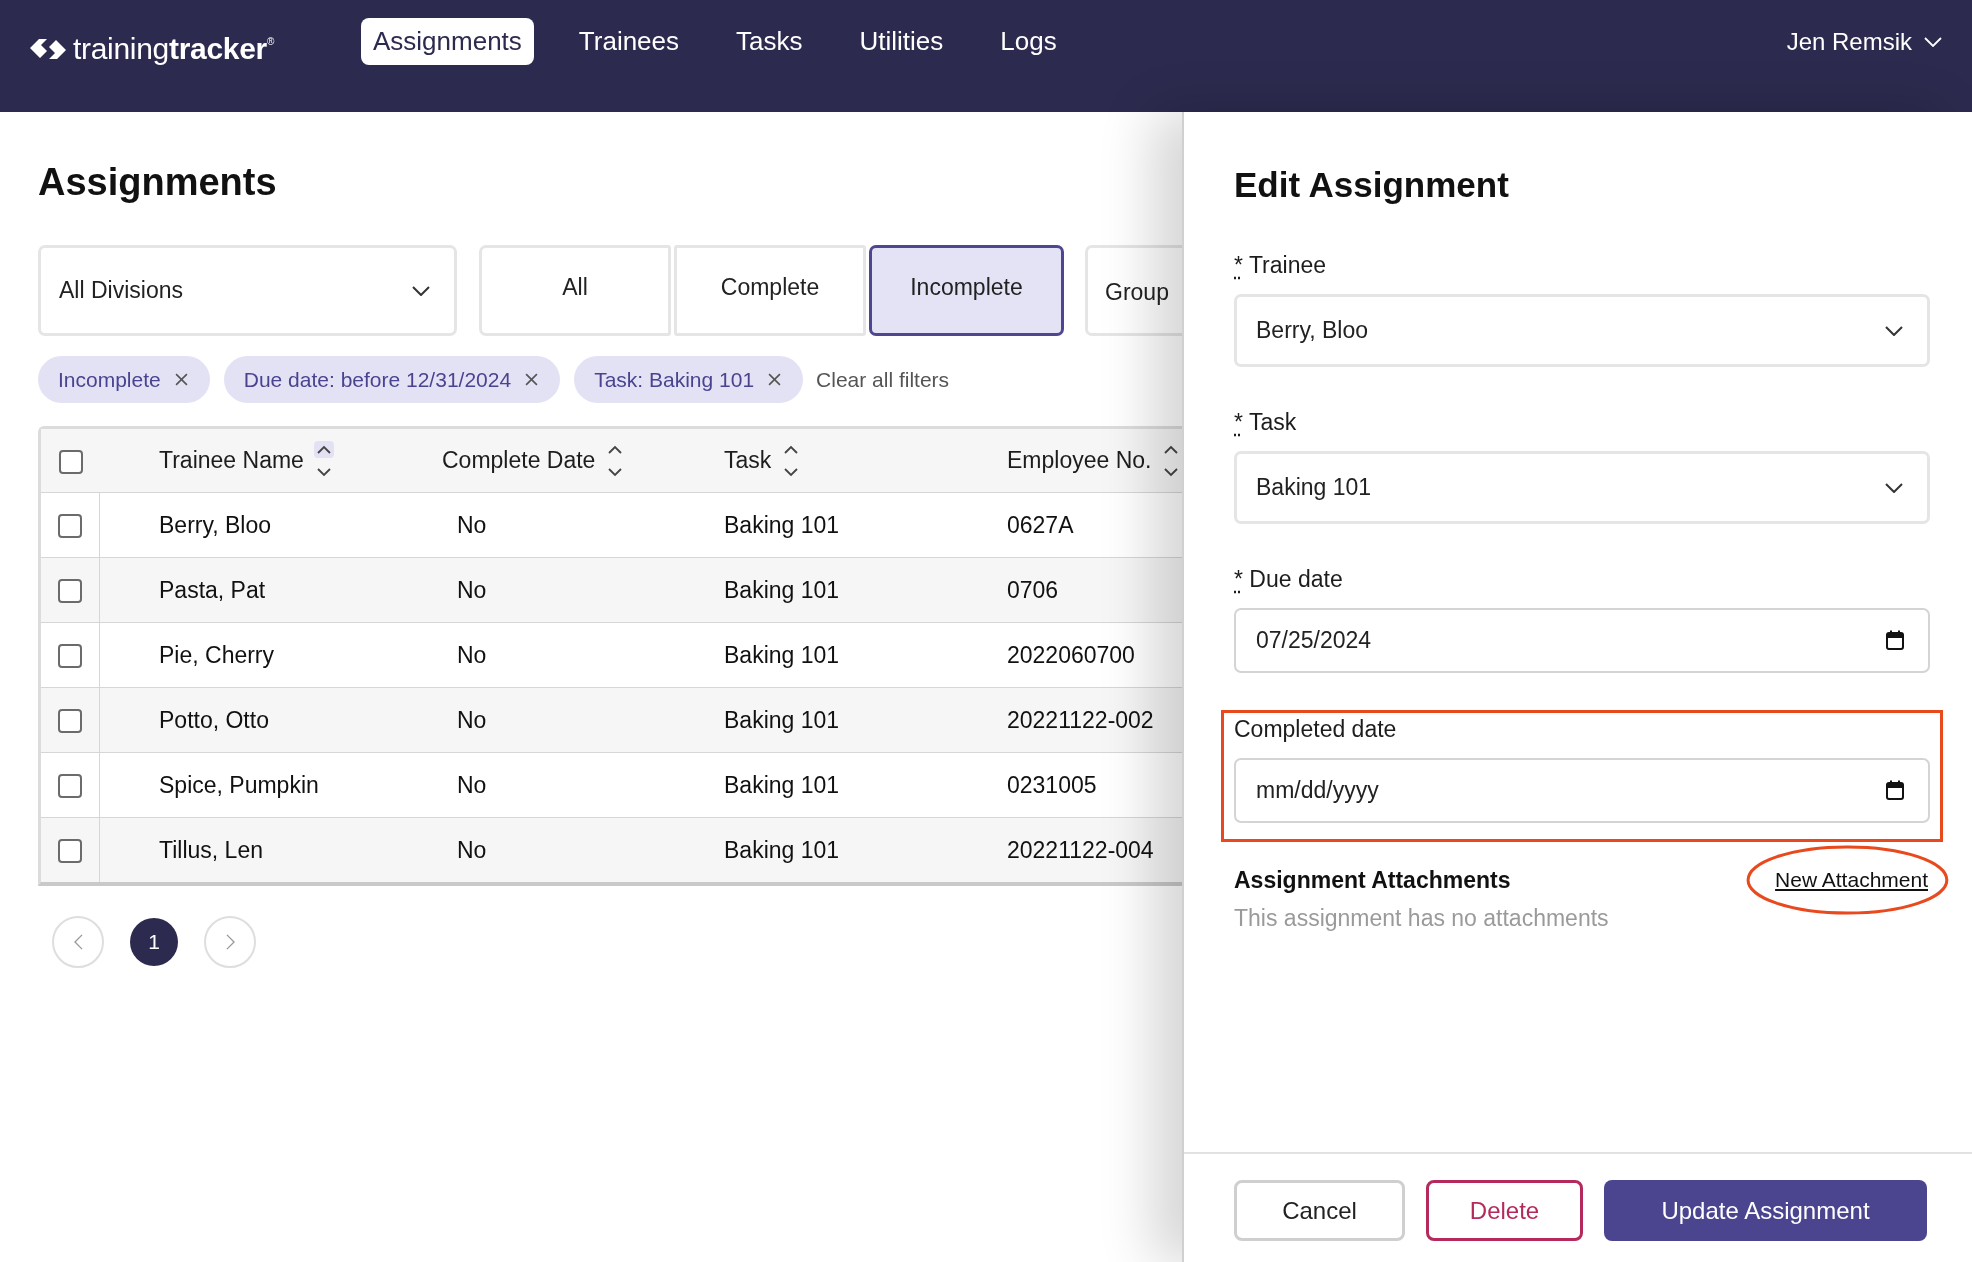 This screenshot has height=1262, width=1972. What do you see at coordinates (1133, 290) in the screenshot?
I see `group-button: Group` at bounding box center [1133, 290].